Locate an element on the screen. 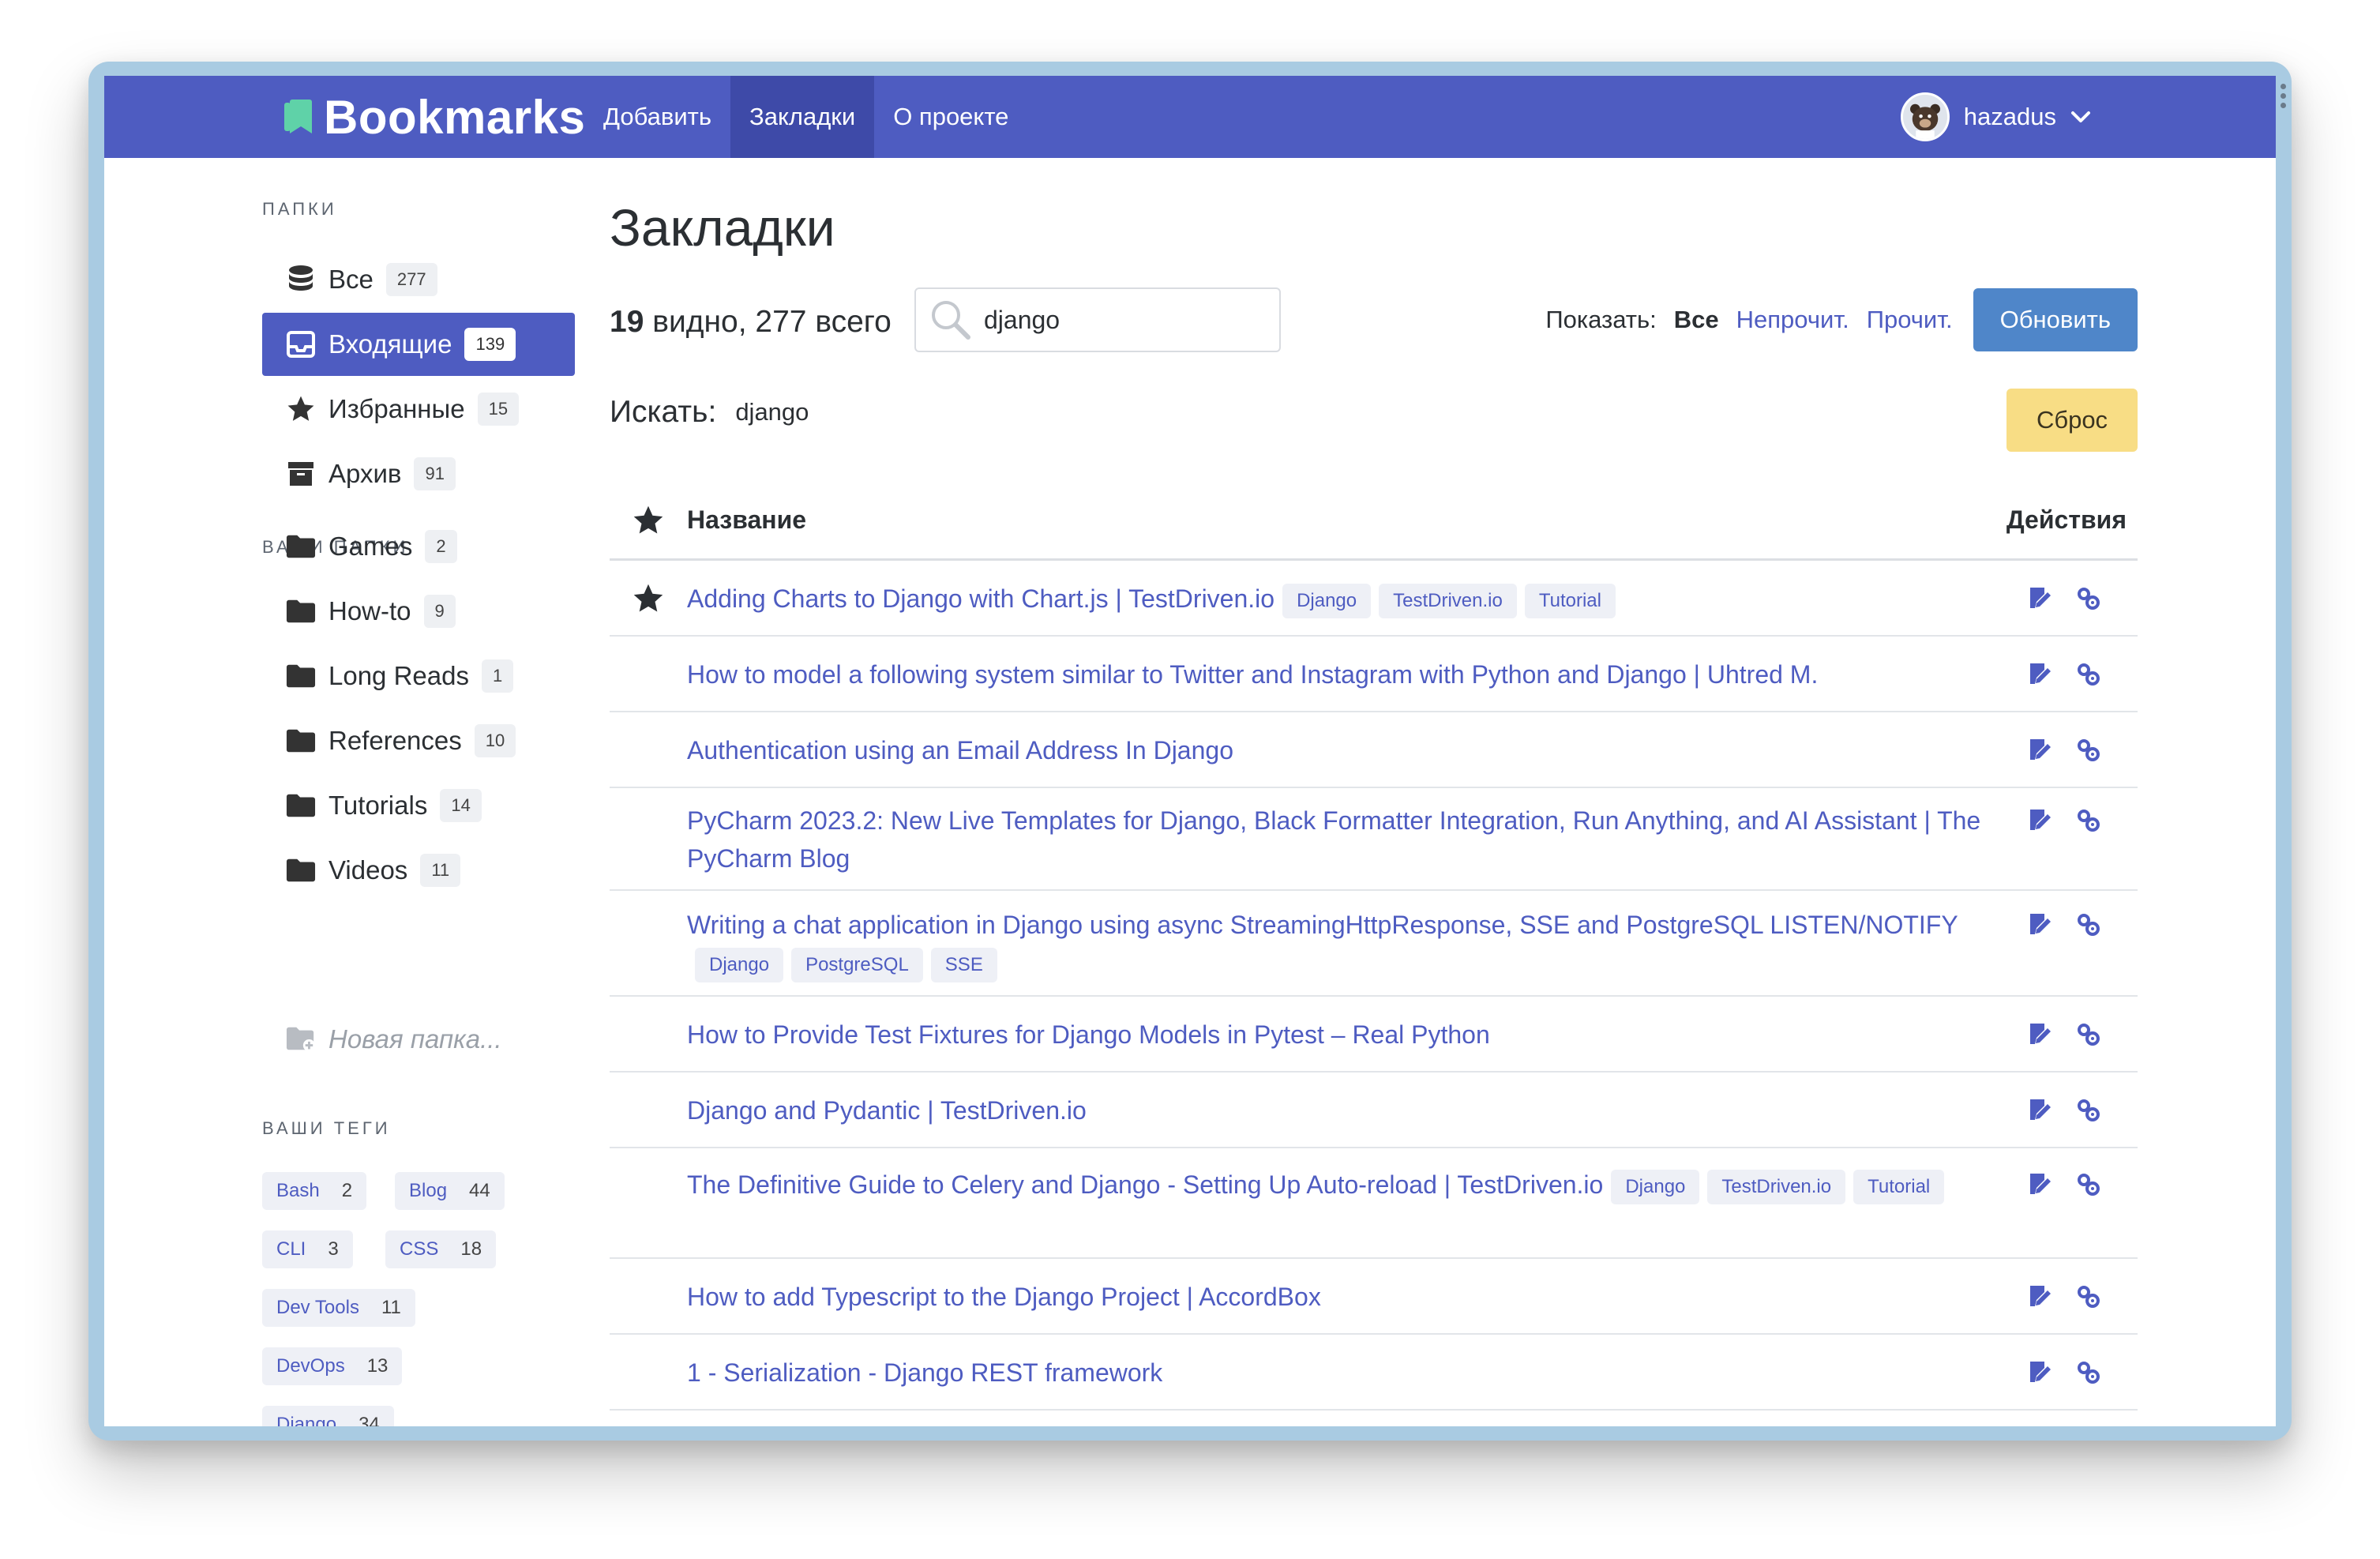 The image size is (2380, 1559). sidebar-item-favorites: Избранные 15 is located at coordinates (418, 409).